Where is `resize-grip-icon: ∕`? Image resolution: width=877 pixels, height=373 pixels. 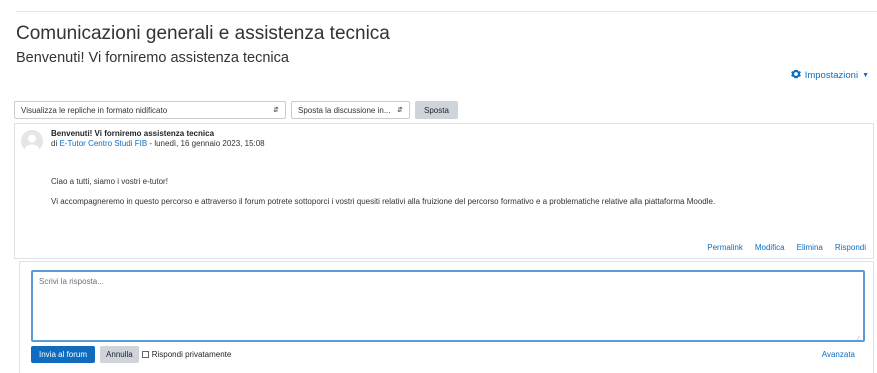 resize-grip-icon: ∕ is located at coordinates (861, 339).